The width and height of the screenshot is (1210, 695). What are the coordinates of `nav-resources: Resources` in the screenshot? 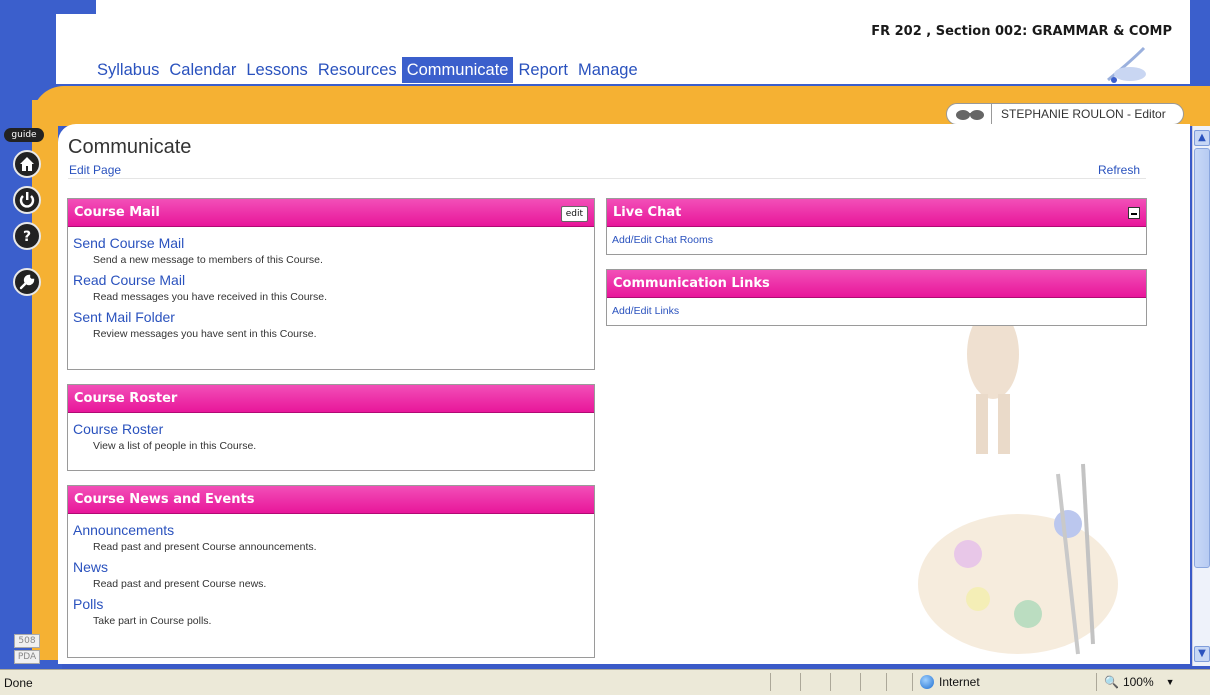 It's located at (357, 70).